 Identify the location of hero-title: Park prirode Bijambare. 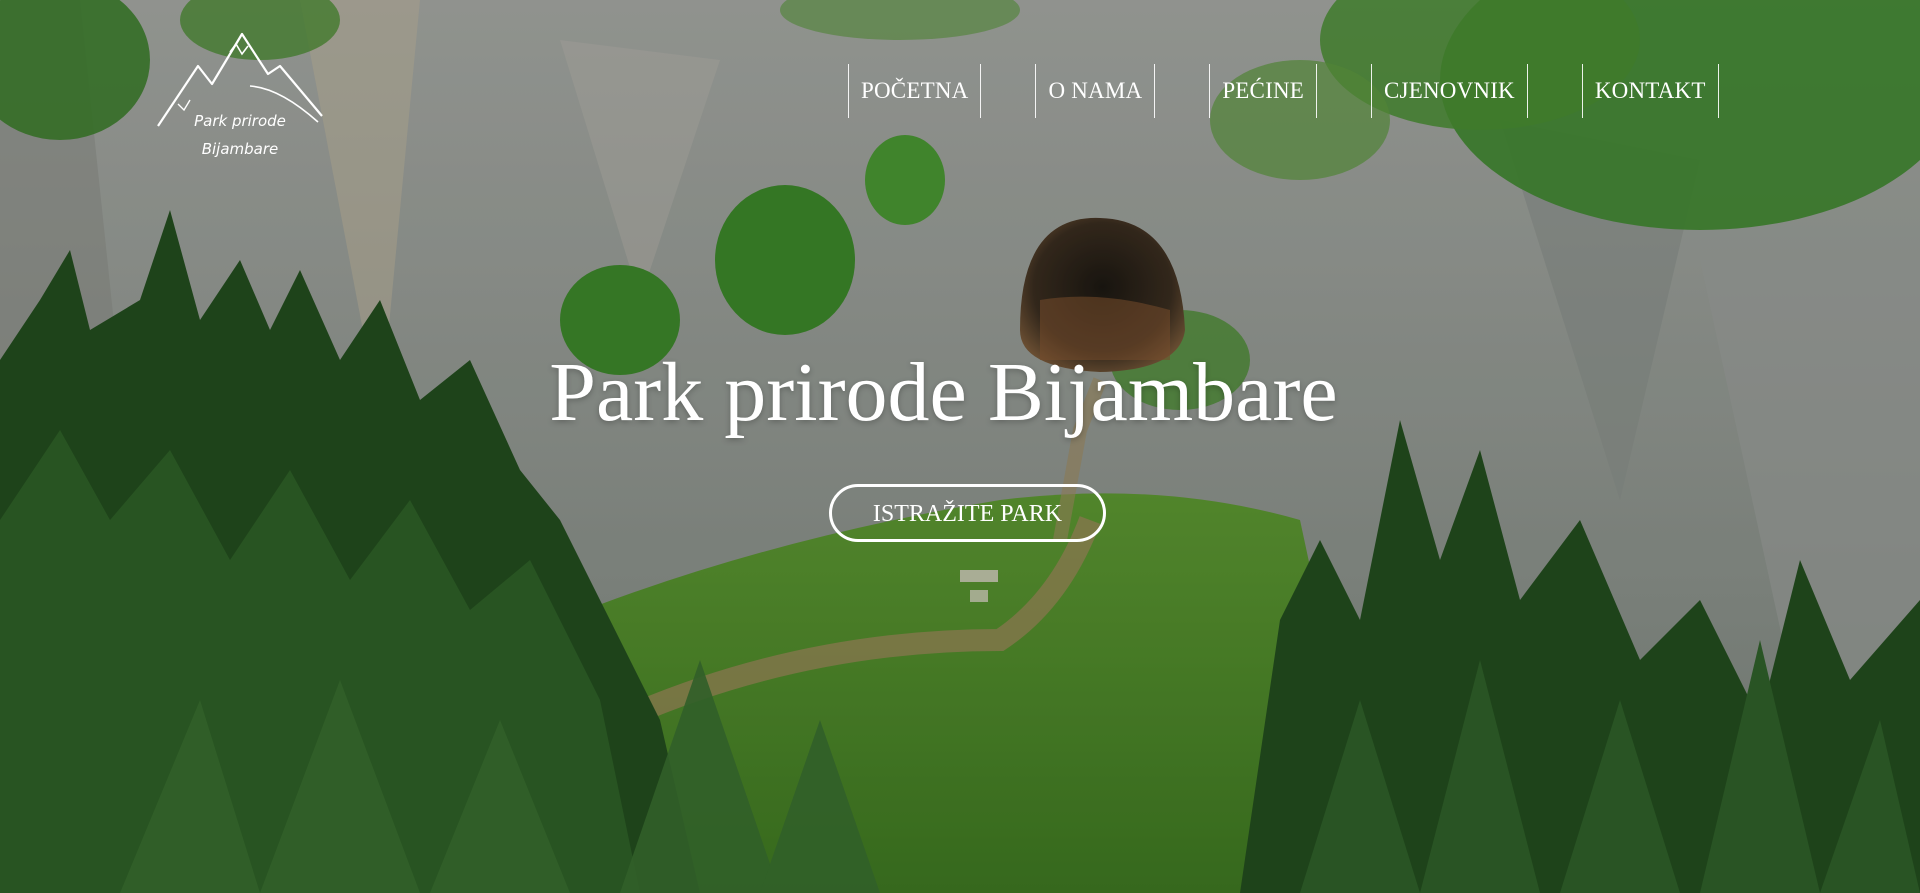
(943, 392).